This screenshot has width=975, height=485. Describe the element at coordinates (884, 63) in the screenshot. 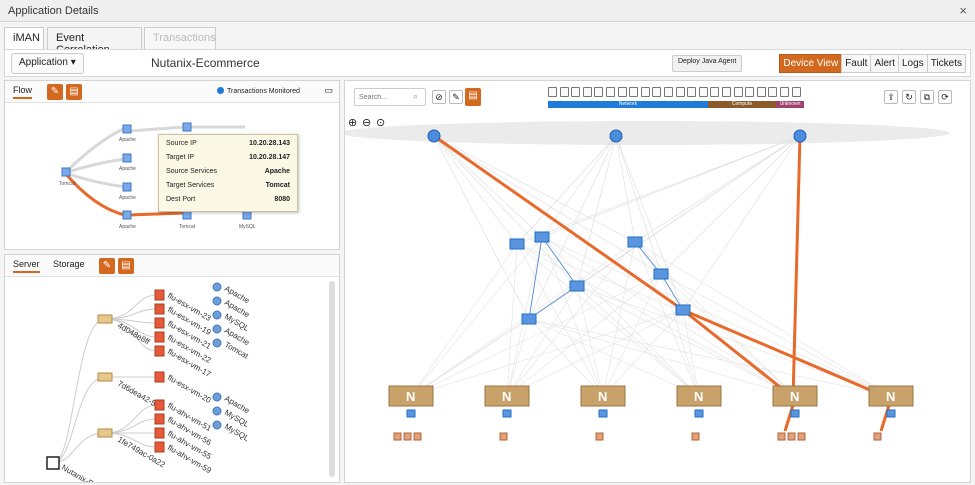

I see `tab-alert: Alert` at that location.